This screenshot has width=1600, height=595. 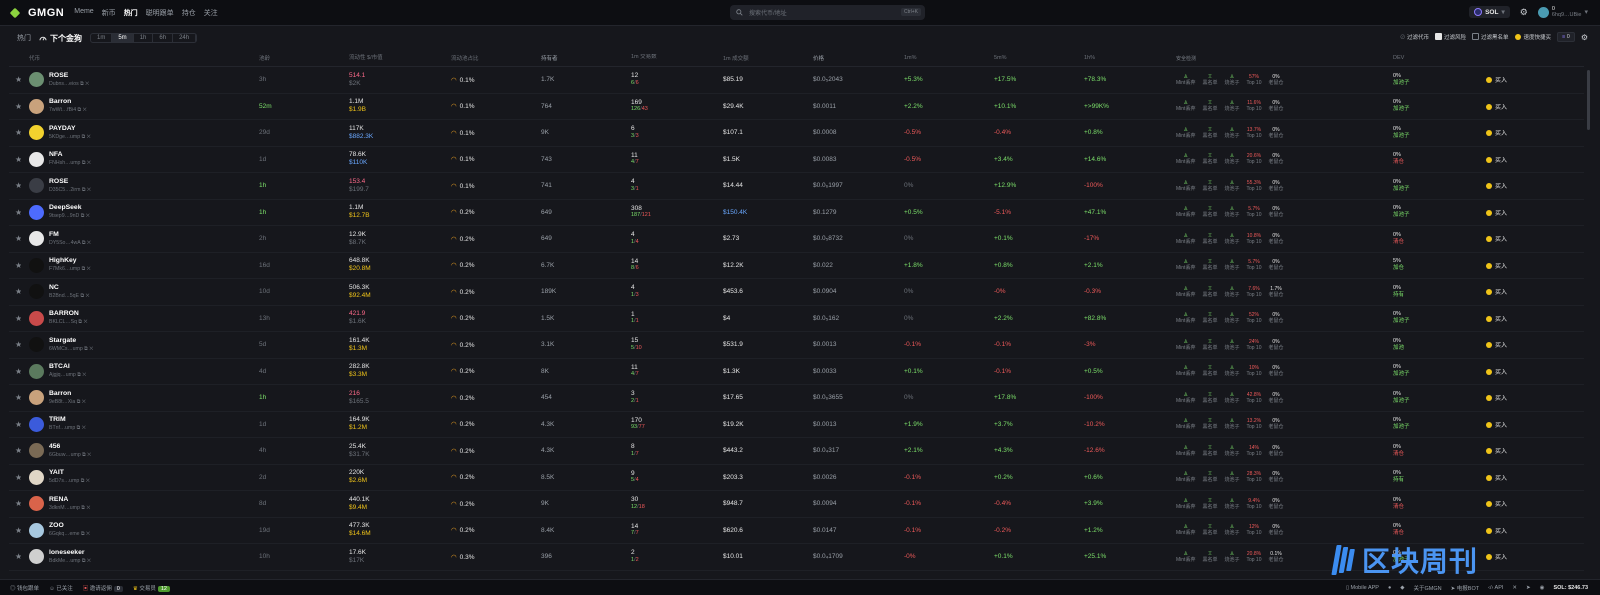 What do you see at coordinates (140, 557) in the screenshot?
I see `token-cell: loneseeker BdkMe…ump ⧉ ✕` at bounding box center [140, 557].